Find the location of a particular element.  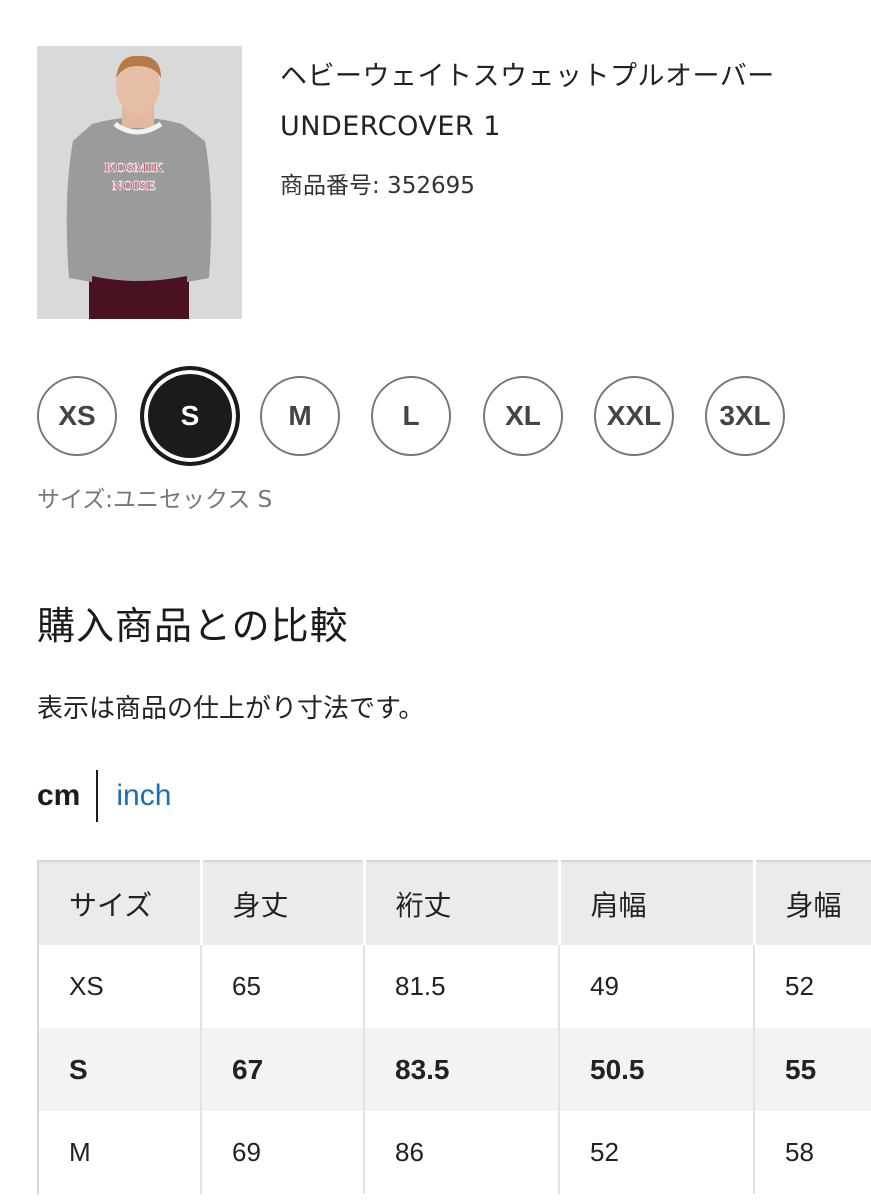

size-option-3xl: 3XL is located at coordinates (745, 416).